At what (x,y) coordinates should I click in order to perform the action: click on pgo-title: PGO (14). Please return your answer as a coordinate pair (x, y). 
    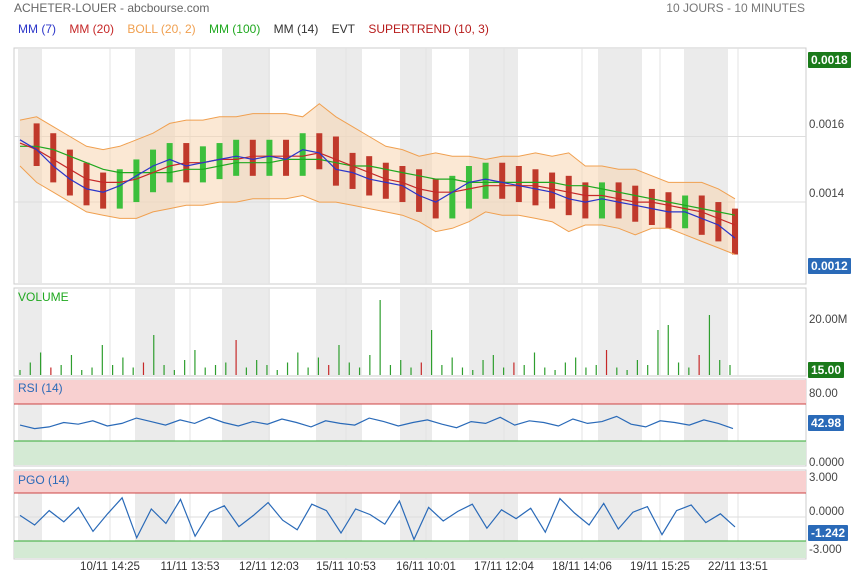
    Looking at the image, I should click on (44, 480).